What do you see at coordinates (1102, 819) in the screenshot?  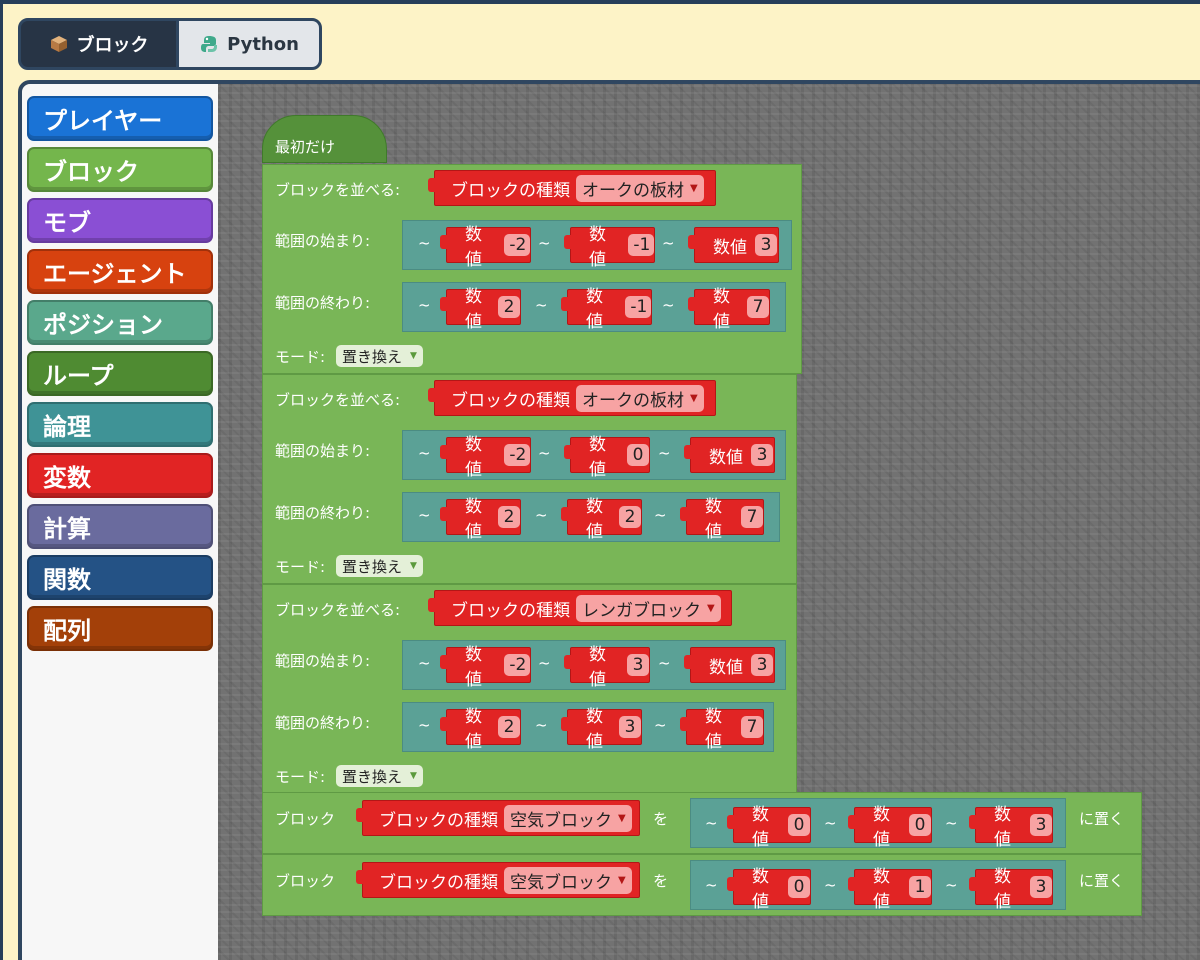 I see `place-suffix-label: に置く` at bounding box center [1102, 819].